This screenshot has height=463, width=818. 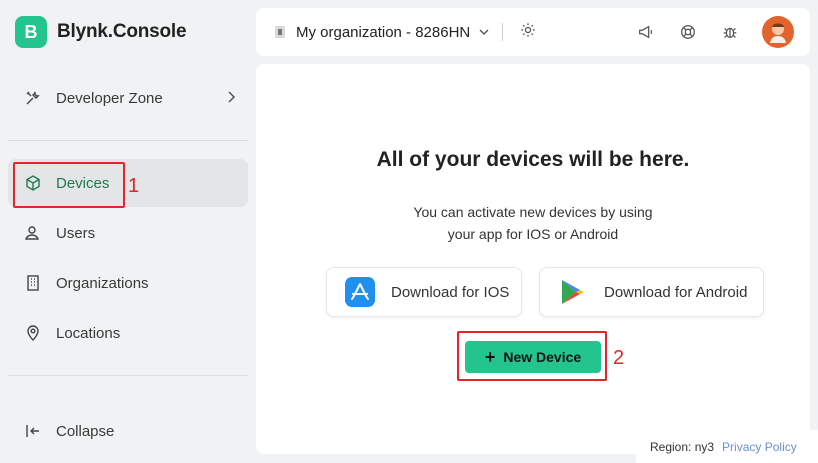 I want to click on help-lifebuoy-icon, so click(x=688, y=32).